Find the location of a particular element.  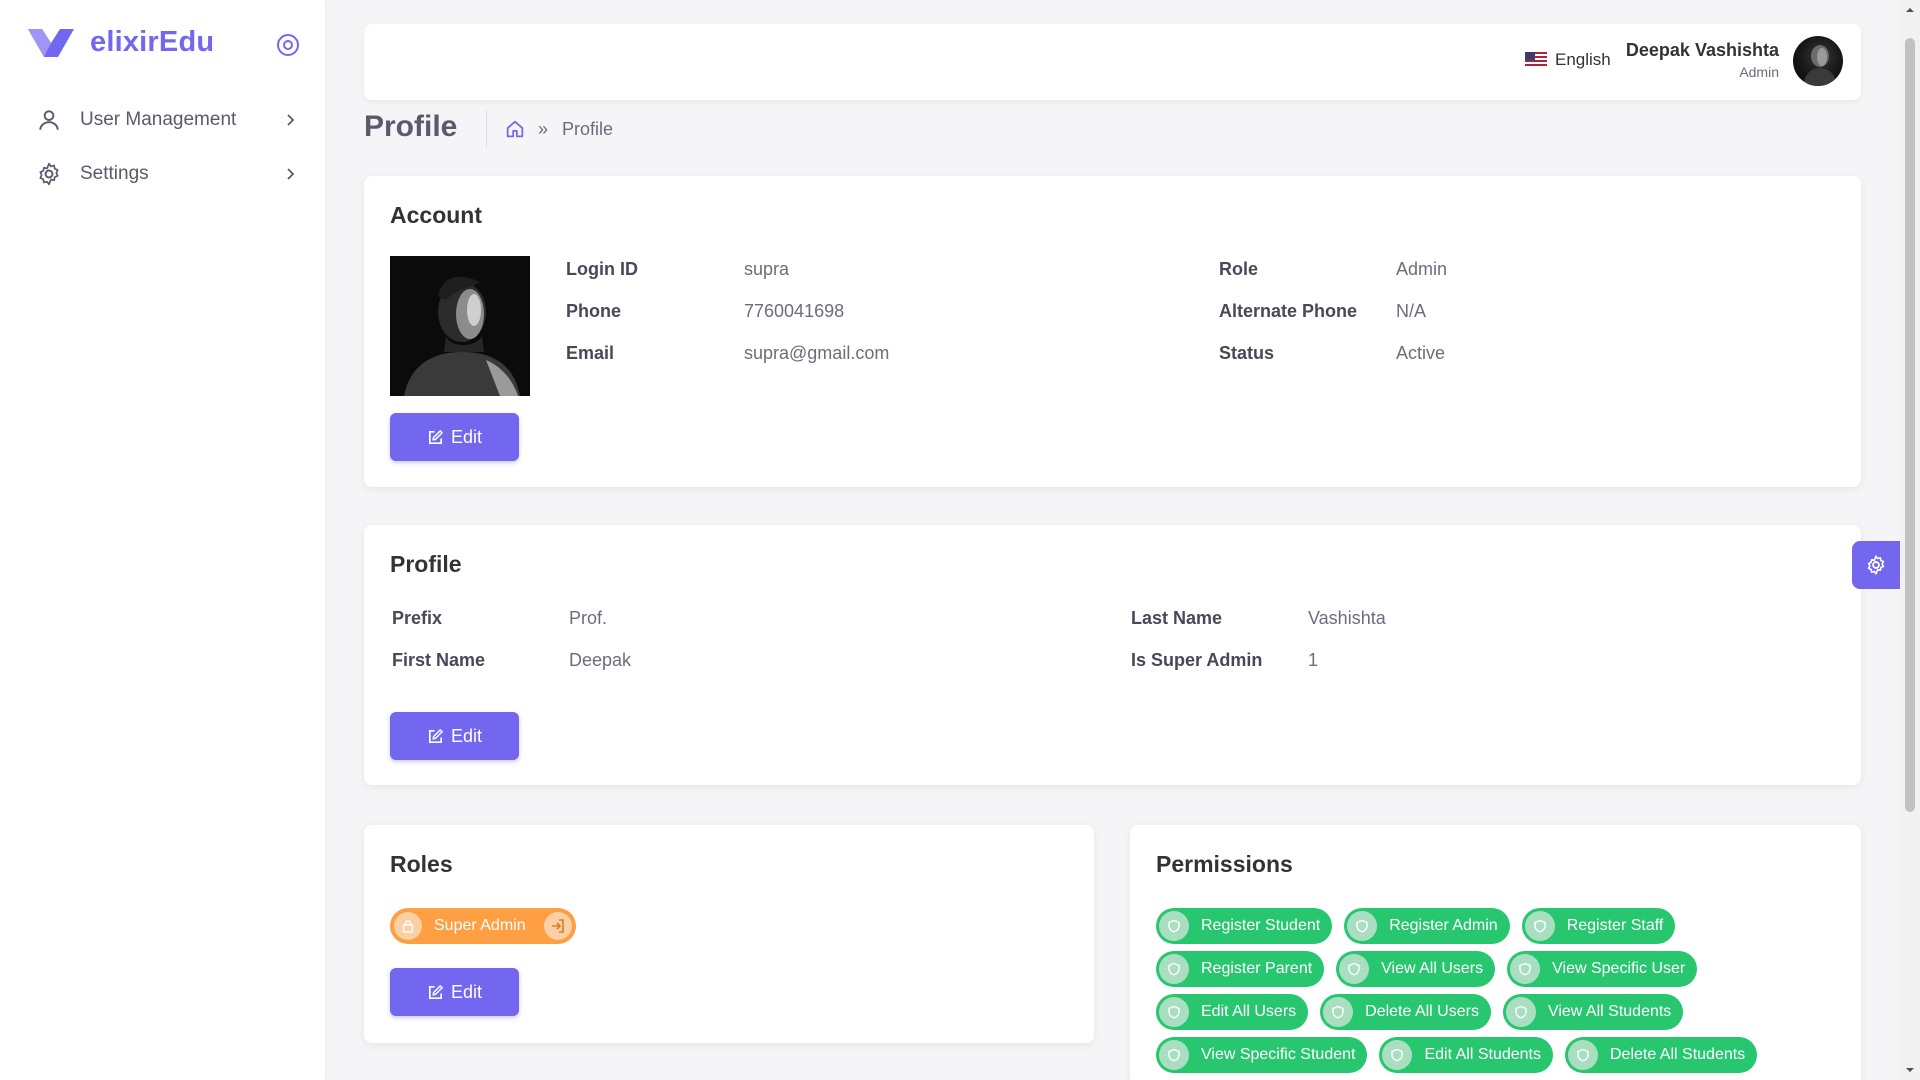

profile-photo is located at coordinates (460, 326).